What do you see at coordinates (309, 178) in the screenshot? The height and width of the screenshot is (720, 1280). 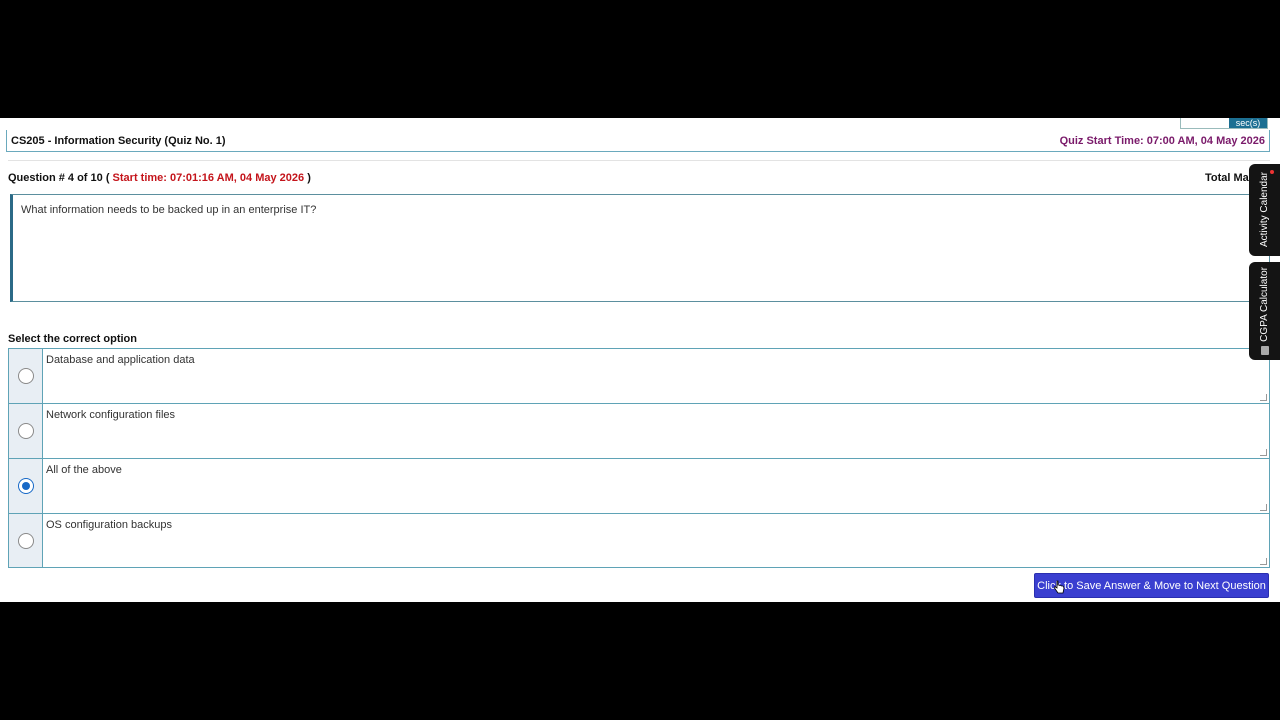 I see `close-paren: )` at bounding box center [309, 178].